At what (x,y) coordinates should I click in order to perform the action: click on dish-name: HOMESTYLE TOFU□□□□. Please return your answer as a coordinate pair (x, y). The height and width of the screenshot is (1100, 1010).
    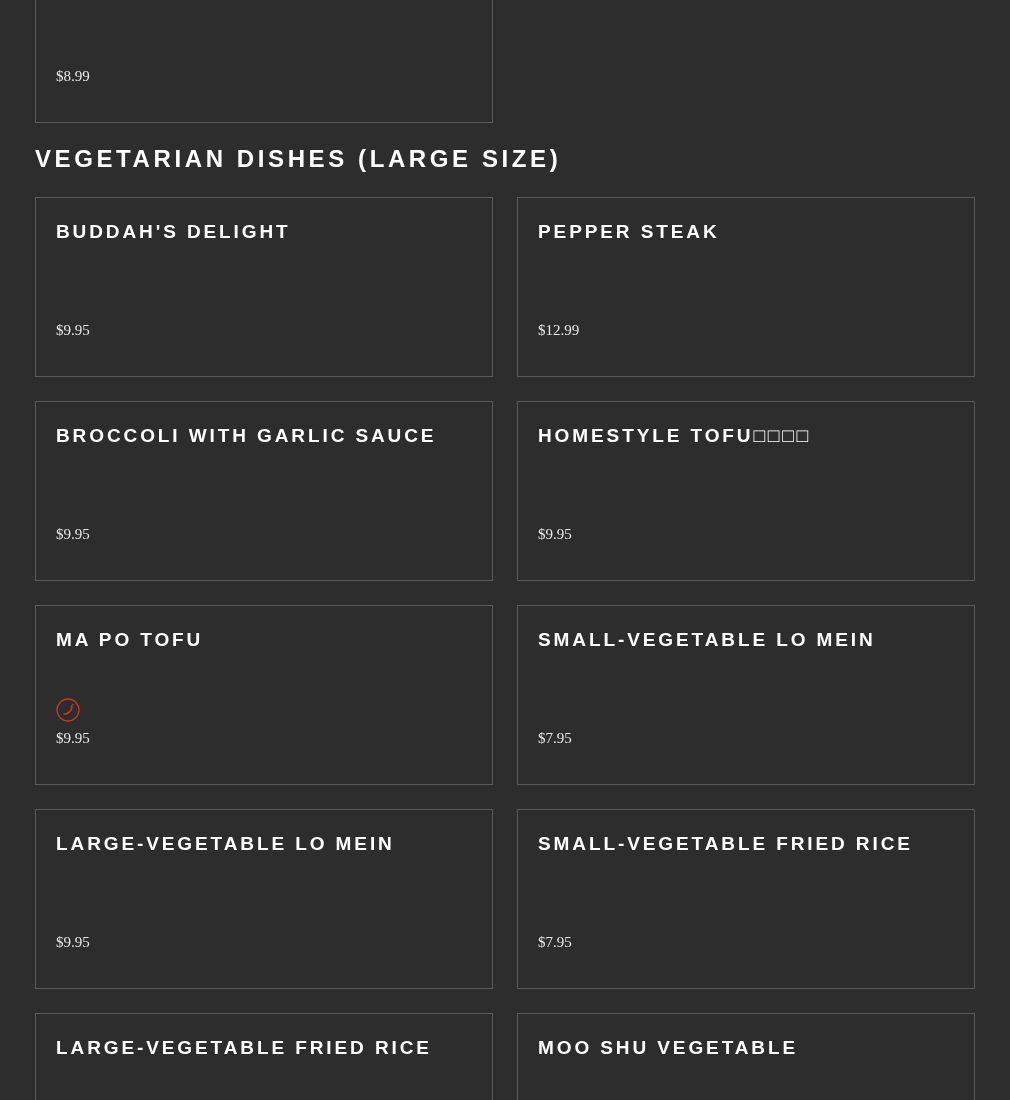
    Looking at the image, I should click on (675, 436).